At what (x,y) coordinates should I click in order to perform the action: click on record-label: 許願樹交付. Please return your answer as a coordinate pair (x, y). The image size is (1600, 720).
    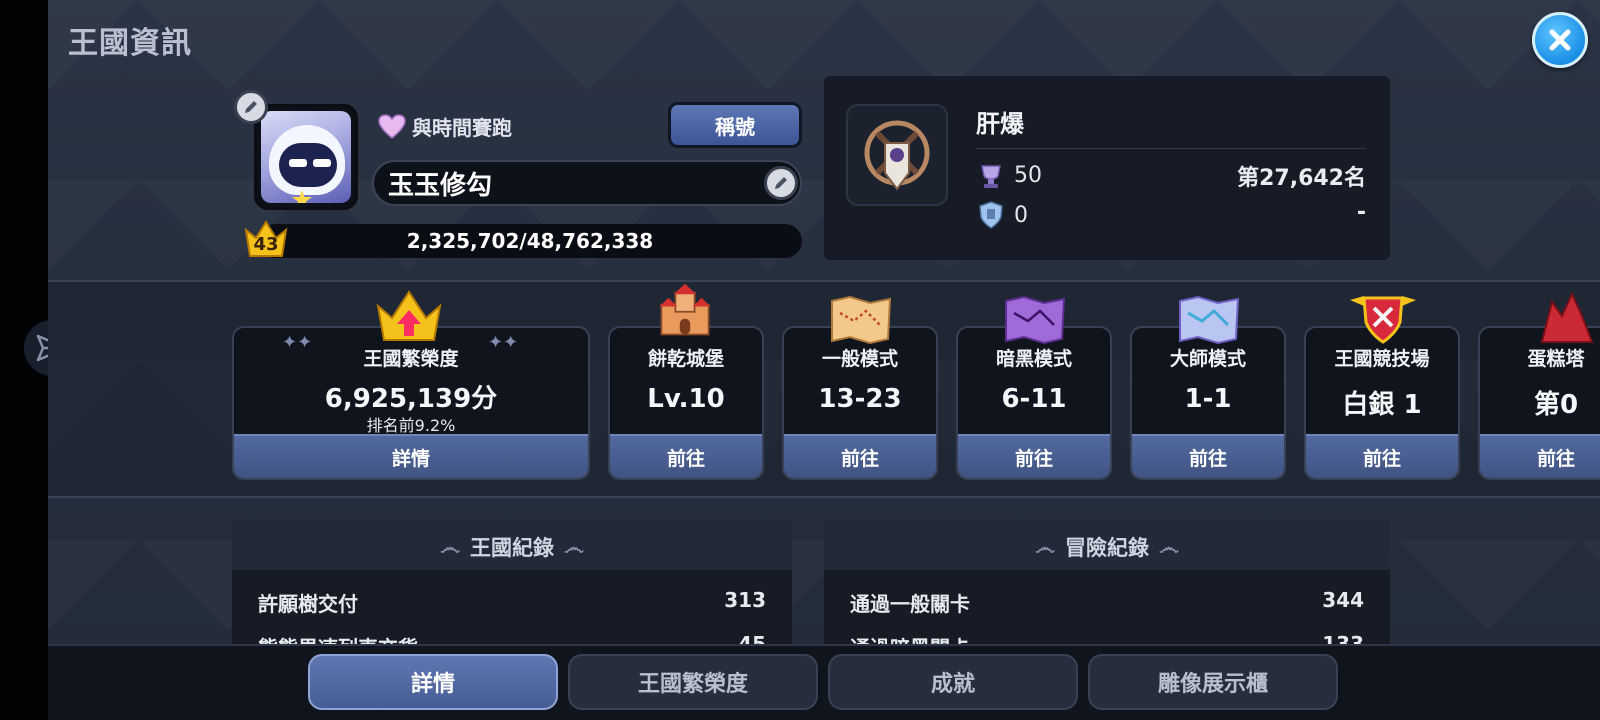
    Looking at the image, I should click on (308, 604).